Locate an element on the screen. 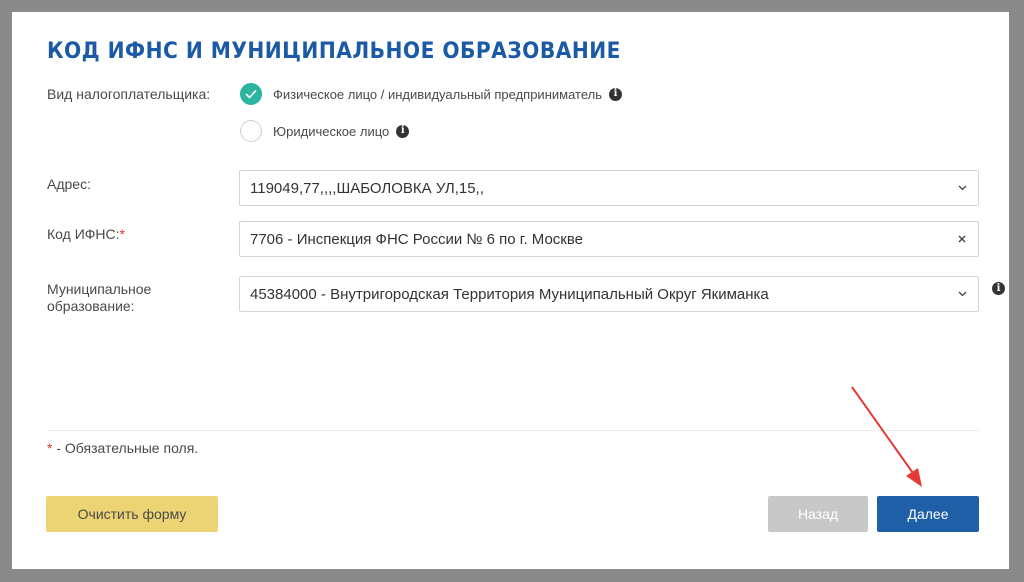  ifns-label: Код ИФНС:* is located at coordinates (86, 234).